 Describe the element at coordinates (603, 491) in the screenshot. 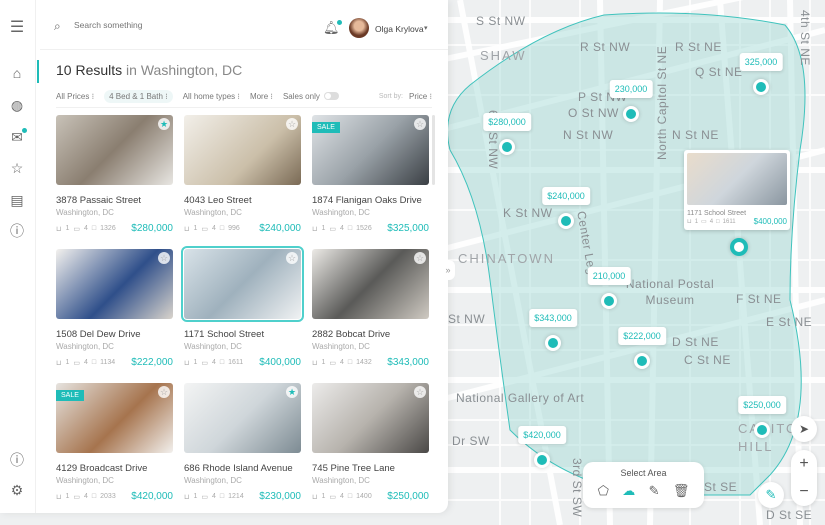

I see `polygon-select-icon: ⬠` at that location.